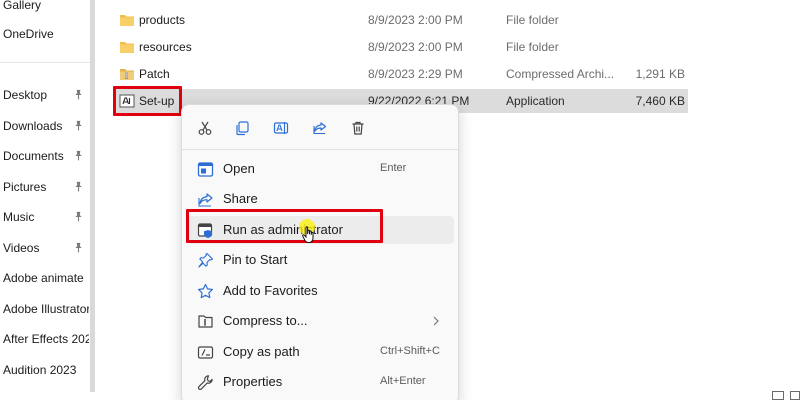 This screenshot has width=800, height=400. I want to click on copy-icon, so click(242, 128).